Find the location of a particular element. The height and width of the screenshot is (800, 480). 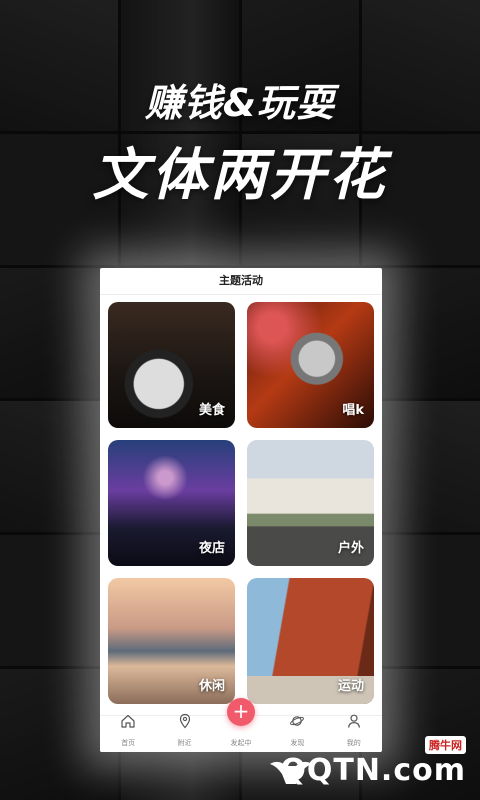

category-card-food: 美食 is located at coordinates (171, 365).